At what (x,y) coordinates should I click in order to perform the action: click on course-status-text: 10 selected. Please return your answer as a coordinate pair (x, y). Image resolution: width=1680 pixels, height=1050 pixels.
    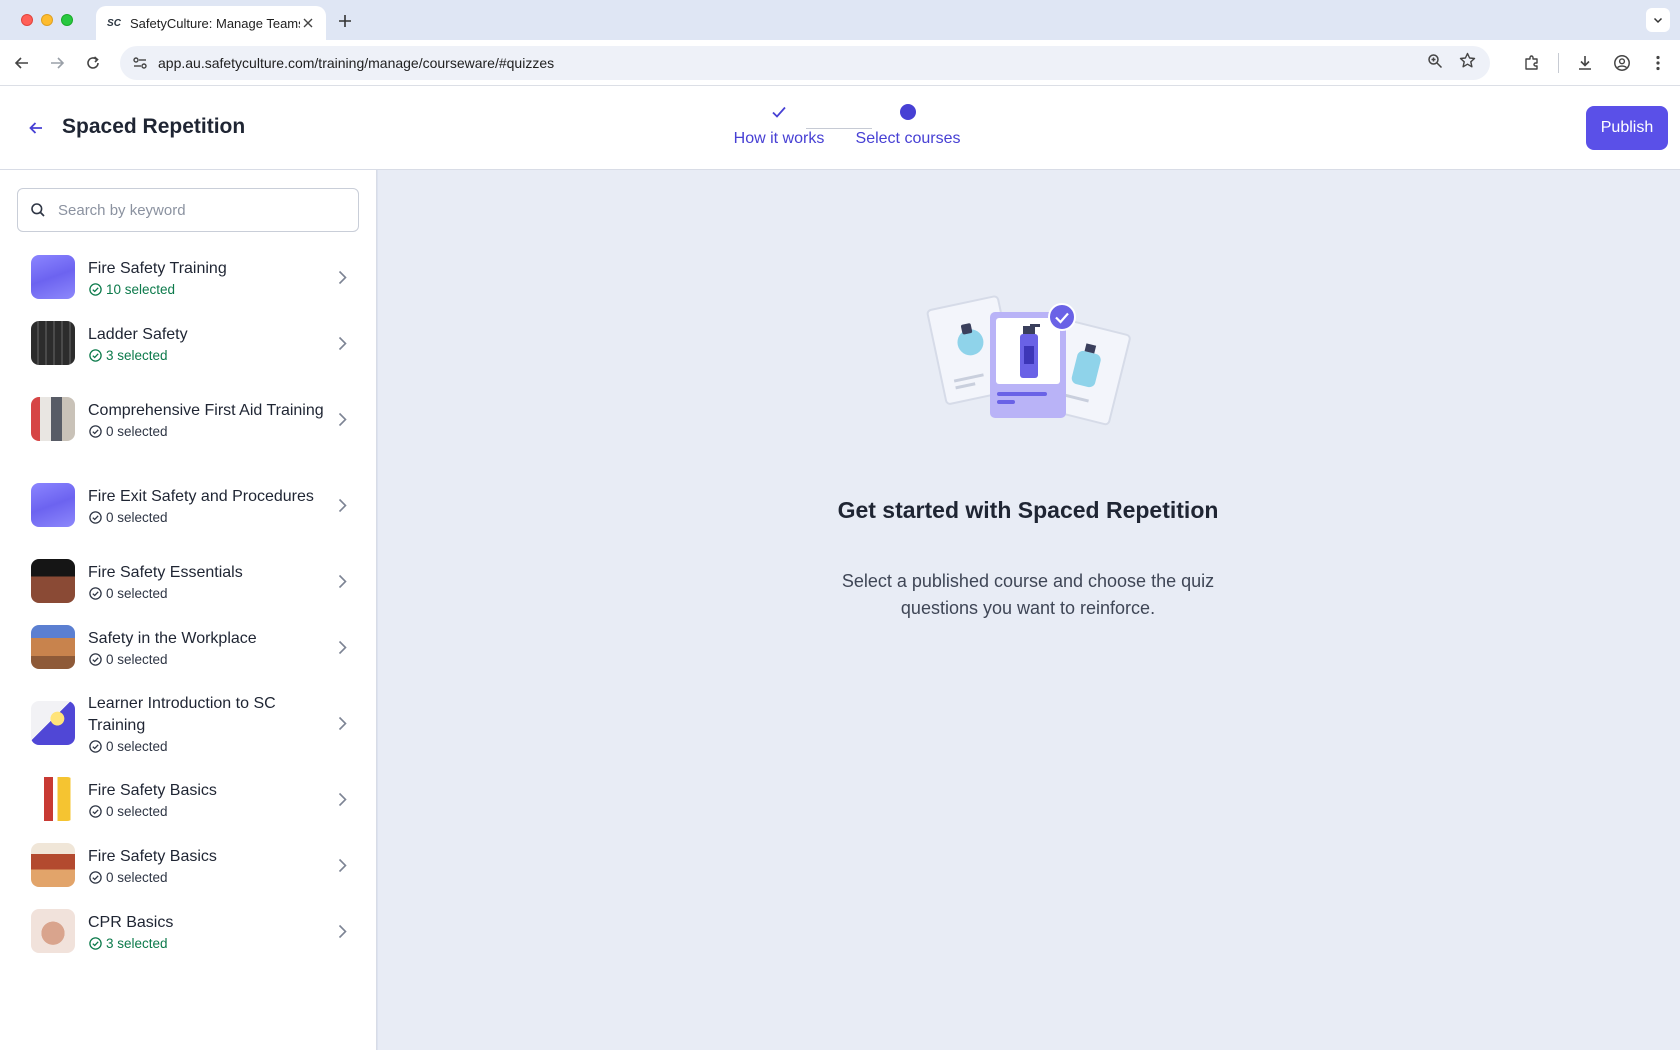
    Looking at the image, I should click on (141, 289).